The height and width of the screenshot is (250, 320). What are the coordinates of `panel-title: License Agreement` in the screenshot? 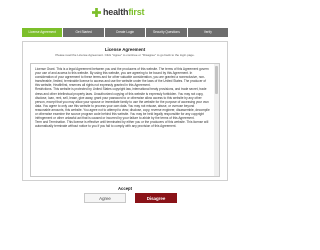 It's located at (125, 49).